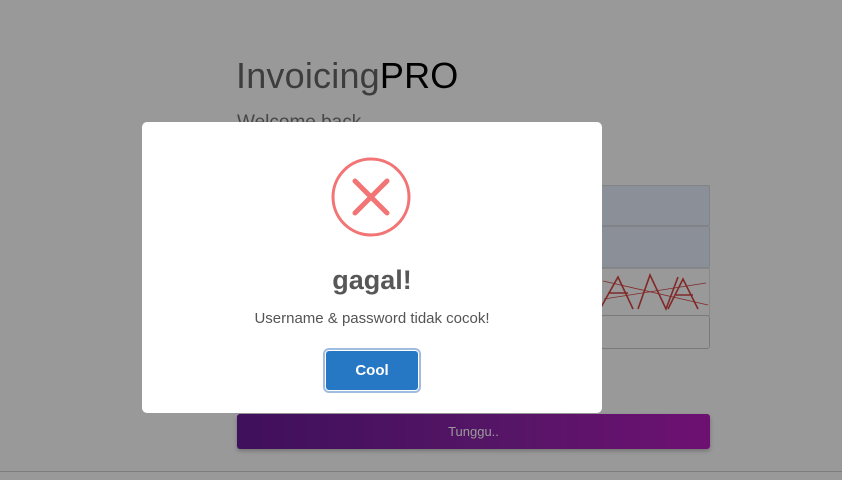 The image size is (842, 480). What do you see at coordinates (372, 318) in the screenshot?
I see `modal-message: Username & password tidak cocok!` at bounding box center [372, 318].